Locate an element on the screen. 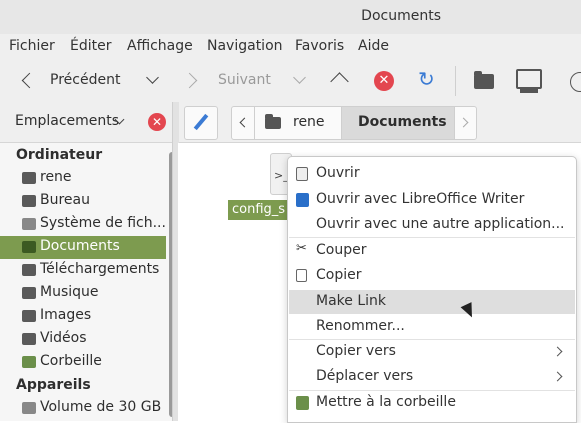 The width and height of the screenshot is (581, 423). menu-navigation: Navigation is located at coordinates (245, 46).